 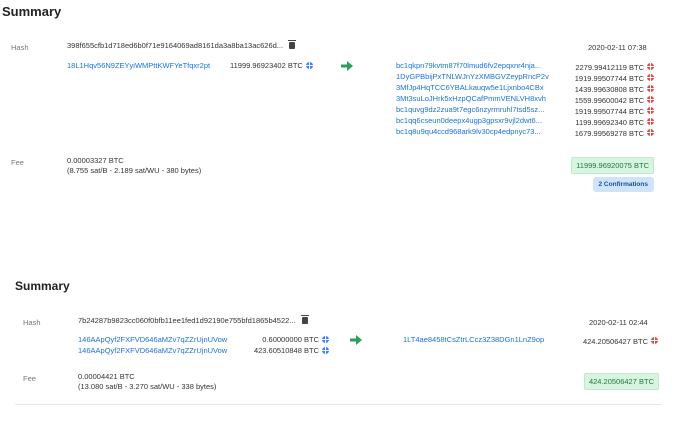 I want to click on output-address: 3Mt3suLoJHrk5xHzpQCafPmmVENLVH8xvh, so click(x=471, y=98).